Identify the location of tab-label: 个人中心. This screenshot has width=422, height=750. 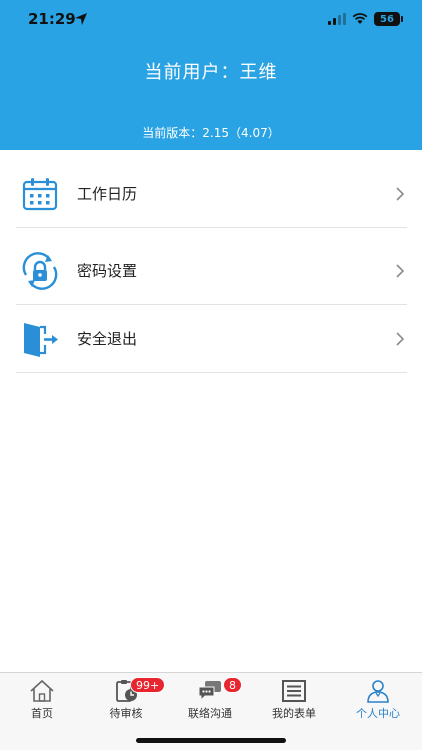
(378, 713).